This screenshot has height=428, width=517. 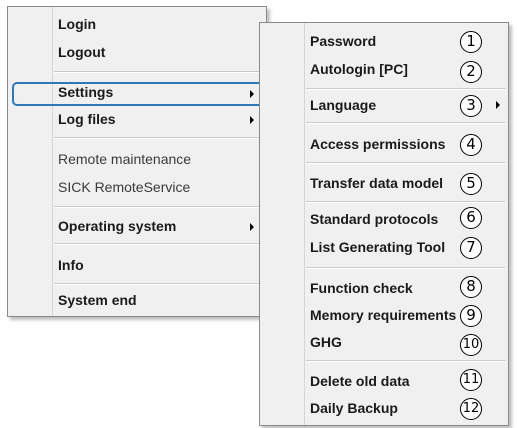 I want to click on submenu-item-transfer-data-model: Transfer data model, so click(x=376, y=183).